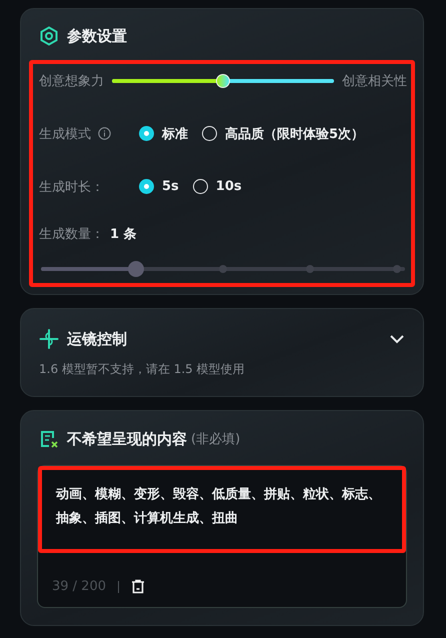 This screenshot has height=638, width=446. Describe the element at coordinates (104, 133) in the screenshot. I see `info-icon` at that location.